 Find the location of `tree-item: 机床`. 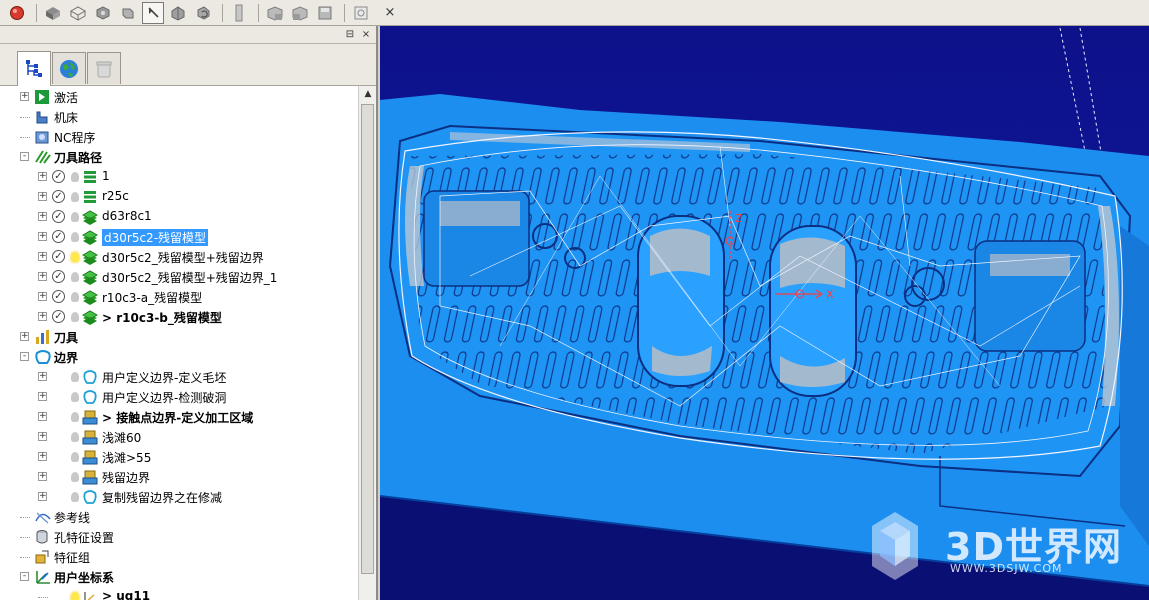

tree-item: 机床 is located at coordinates (179, 117).